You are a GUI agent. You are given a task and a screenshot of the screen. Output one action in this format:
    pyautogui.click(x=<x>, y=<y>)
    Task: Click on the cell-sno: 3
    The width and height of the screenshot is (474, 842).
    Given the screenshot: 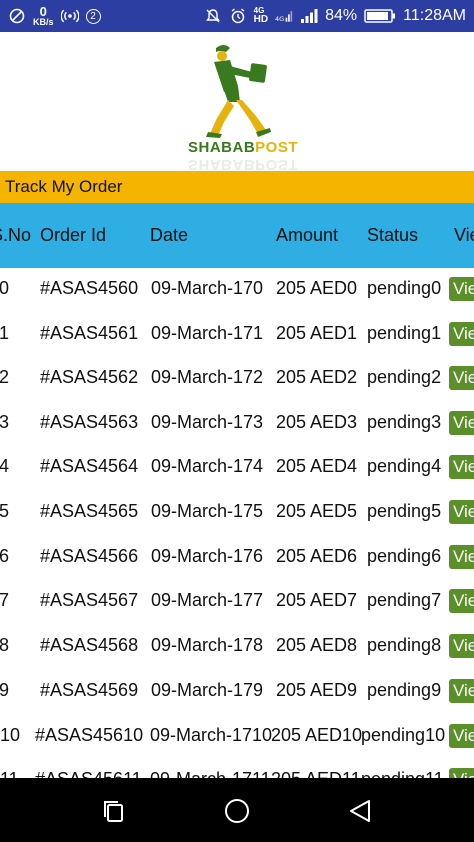 What is the action you would take?
    pyautogui.click(x=5, y=422)
    